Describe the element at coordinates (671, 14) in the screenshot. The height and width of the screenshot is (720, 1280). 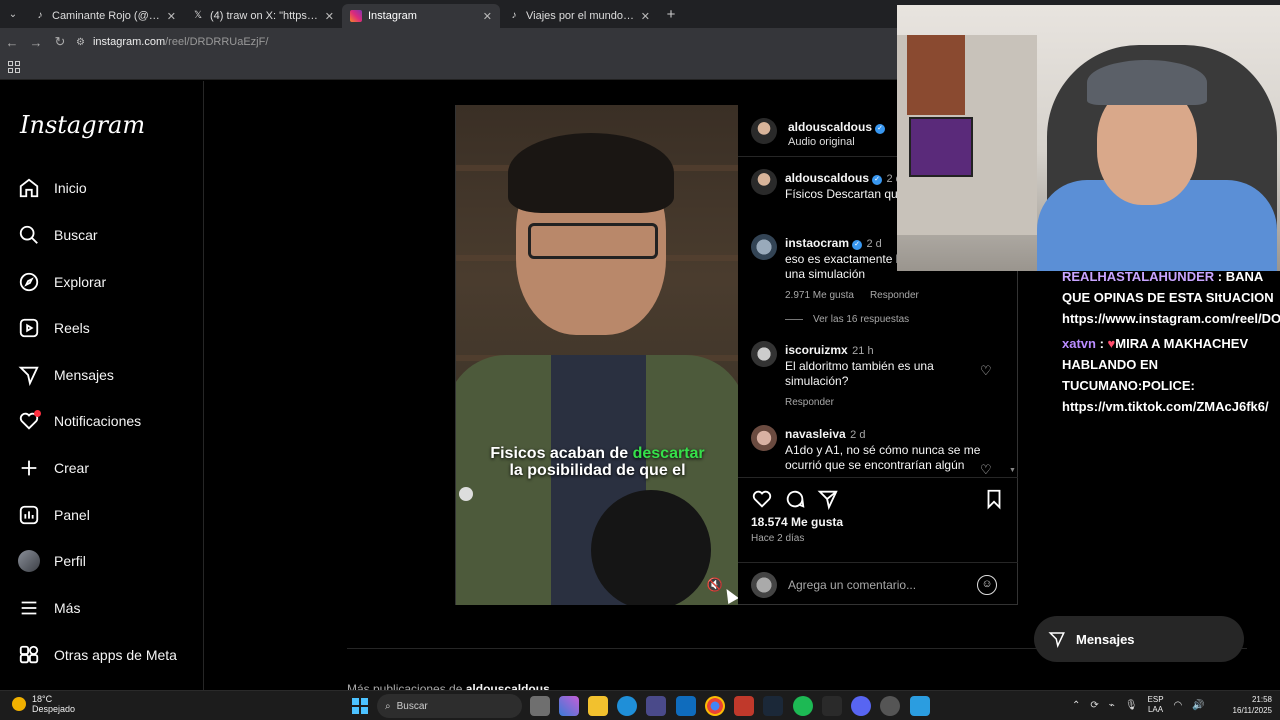
I see `new-tab-button: +` at that location.